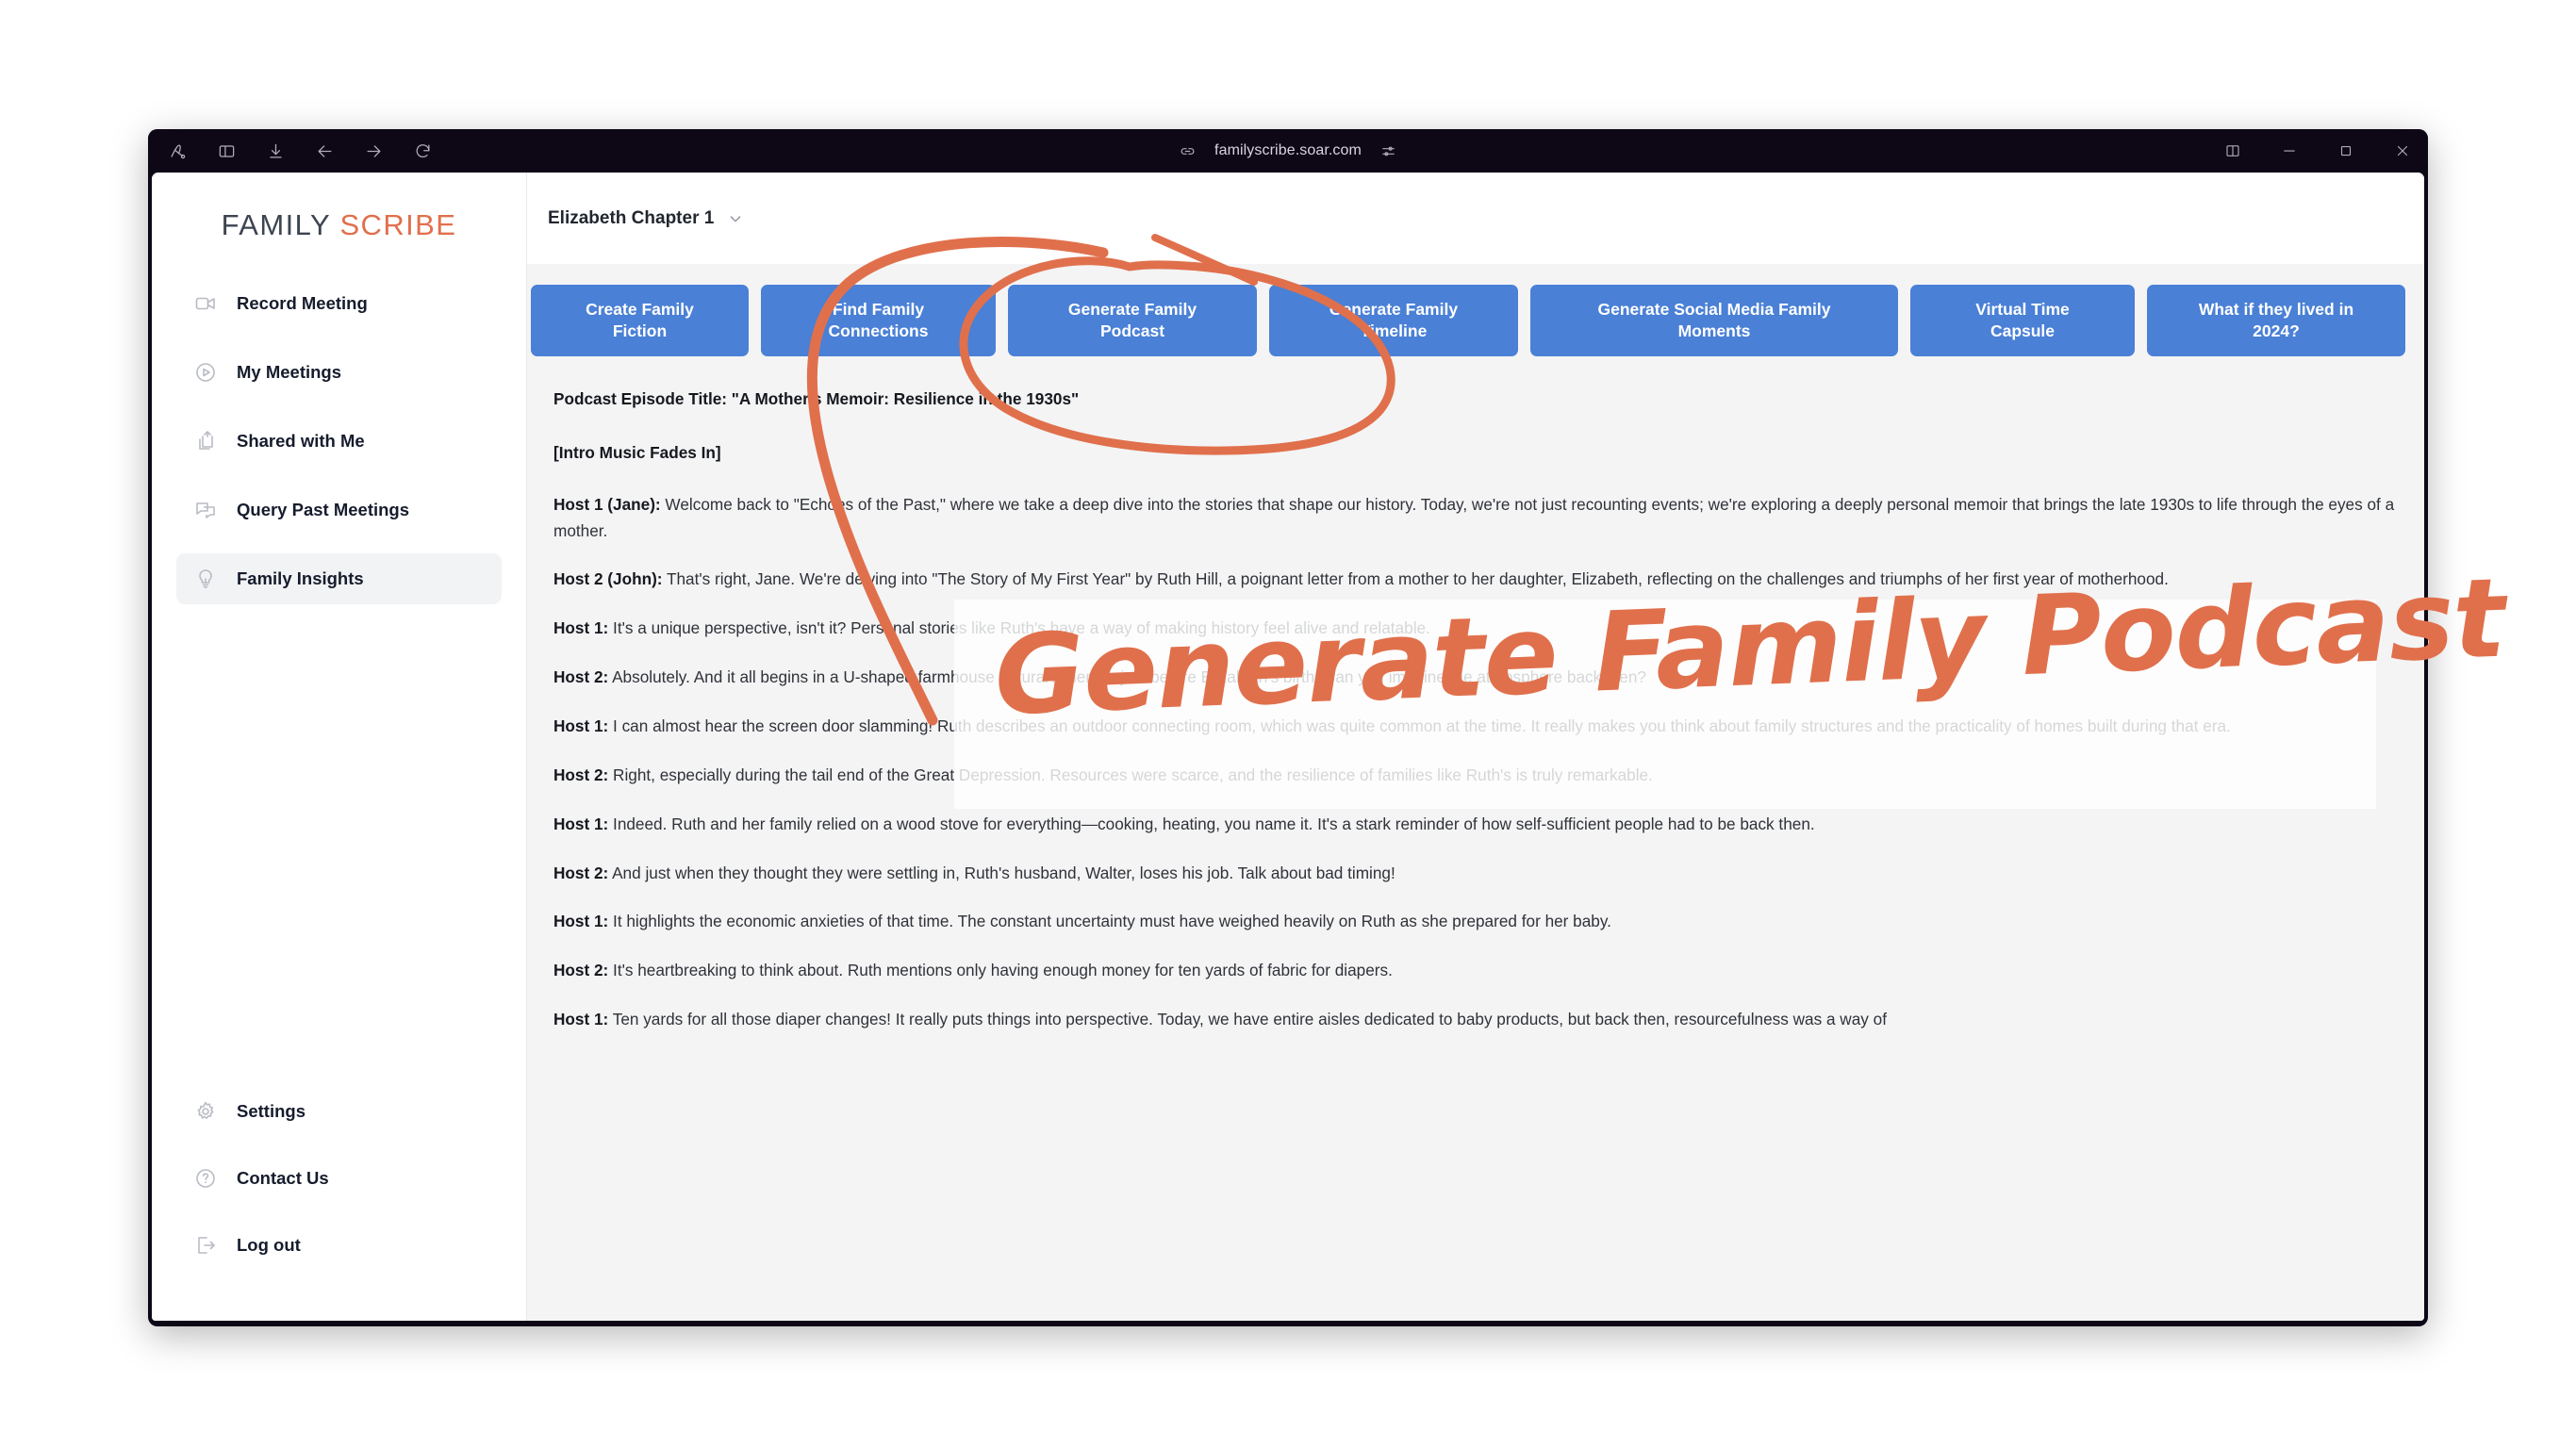  Describe the element at coordinates (1714, 320) in the screenshot. I see `generate-social-media-family-moments-button: Generate Social Media Family Moments` at that location.